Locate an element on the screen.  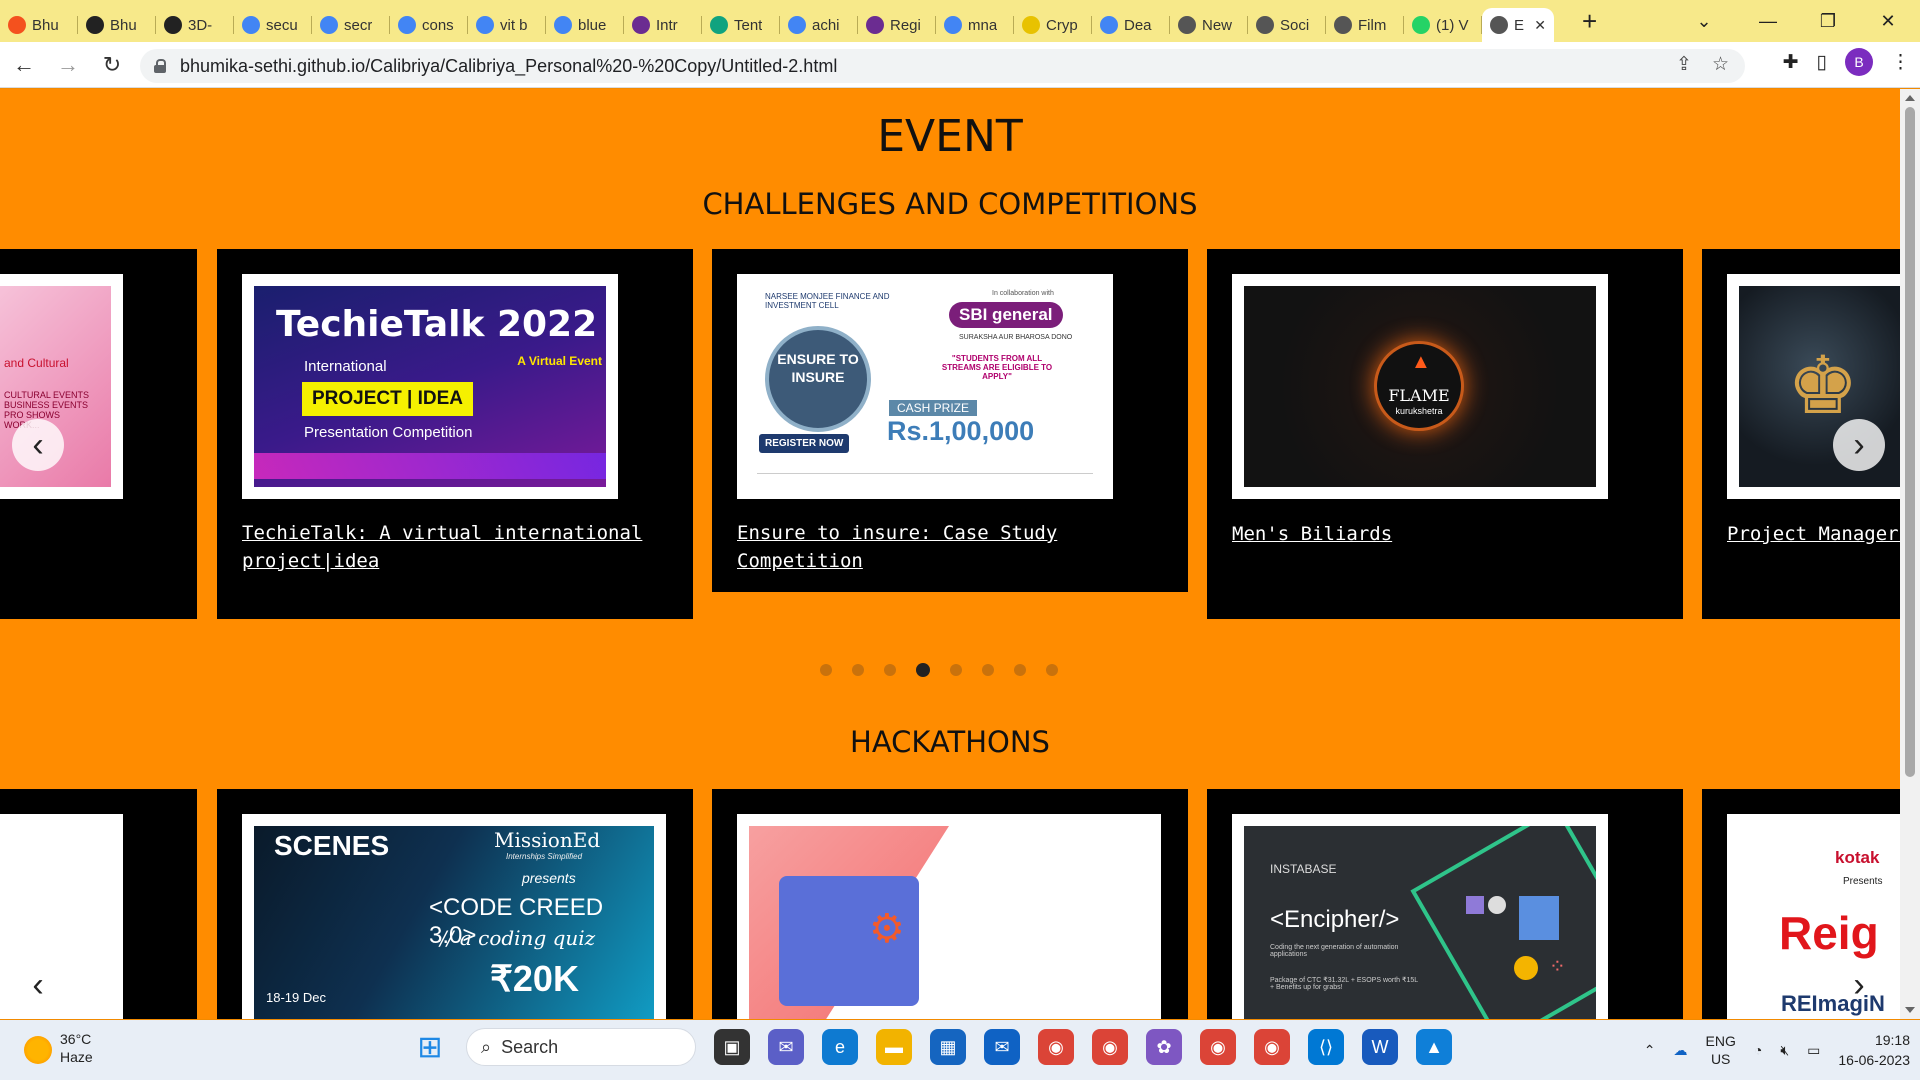
browser-tab: Film is located at coordinates (1365, 25).